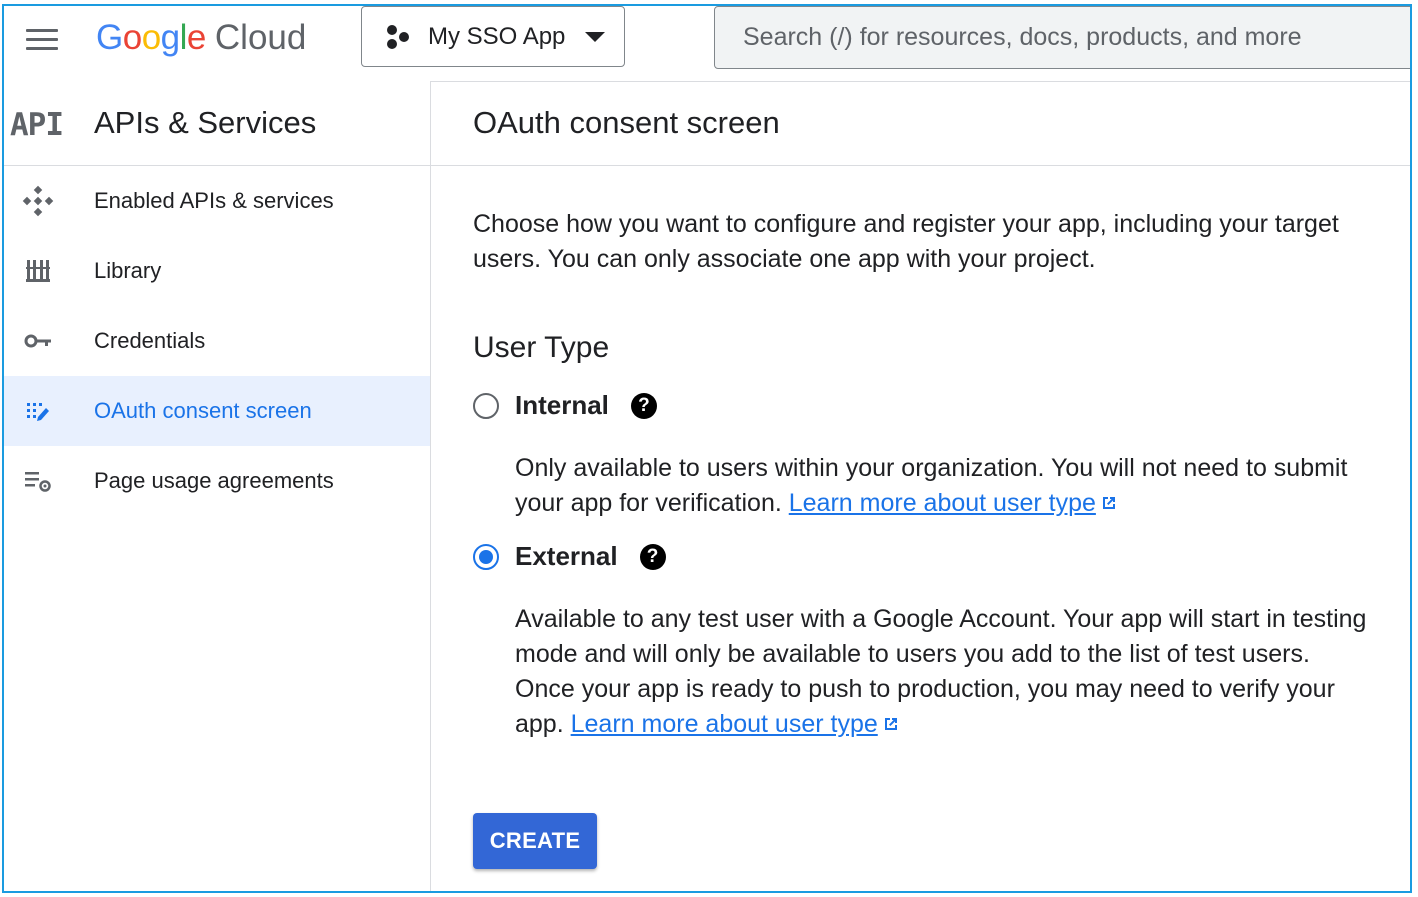 This screenshot has width=1418, height=897. Describe the element at coordinates (541, 347) in the screenshot. I see `user-type-heading: User Type` at that location.